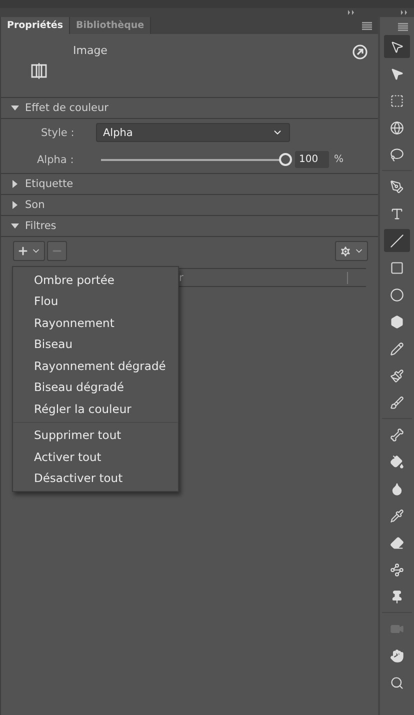 The height and width of the screenshot is (715, 414). Describe the element at coordinates (312, 159) in the screenshot. I see `alpha-input: 100` at that location.